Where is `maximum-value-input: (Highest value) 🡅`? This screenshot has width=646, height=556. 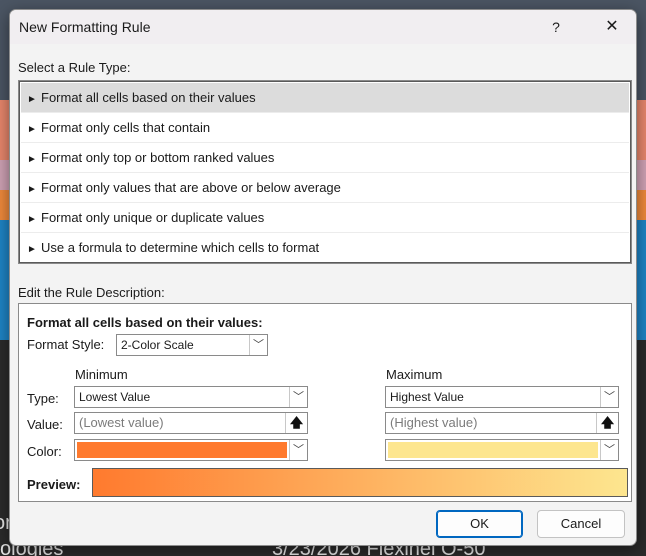
maximum-value-input: (Highest value) 🡅 is located at coordinates (502, 423).